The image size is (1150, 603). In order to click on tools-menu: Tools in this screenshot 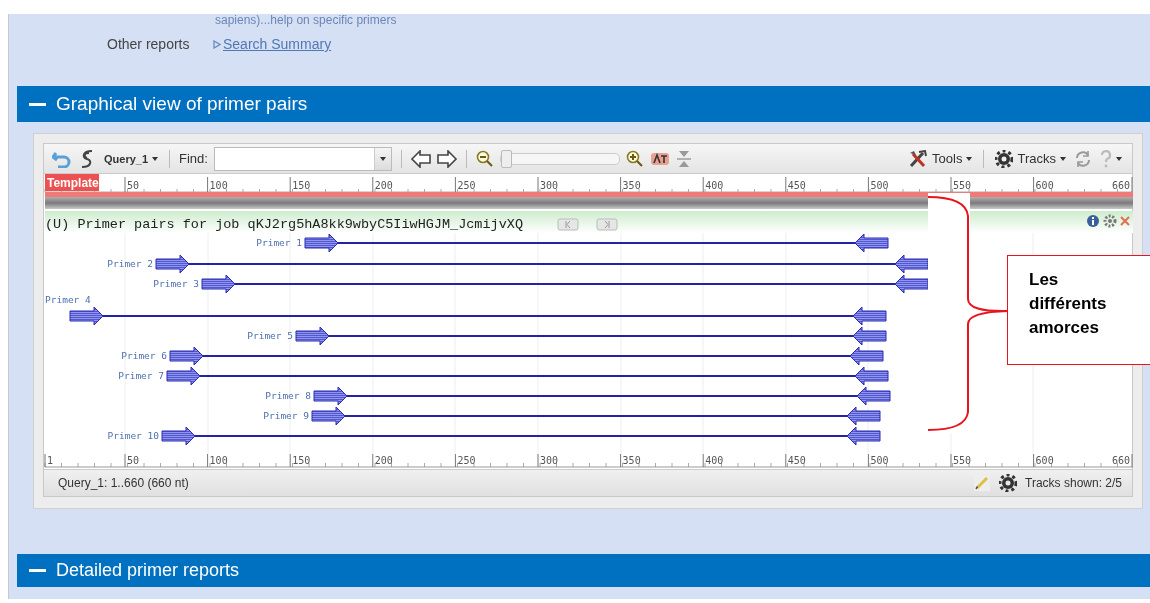, I will do `click(940, 158)`.